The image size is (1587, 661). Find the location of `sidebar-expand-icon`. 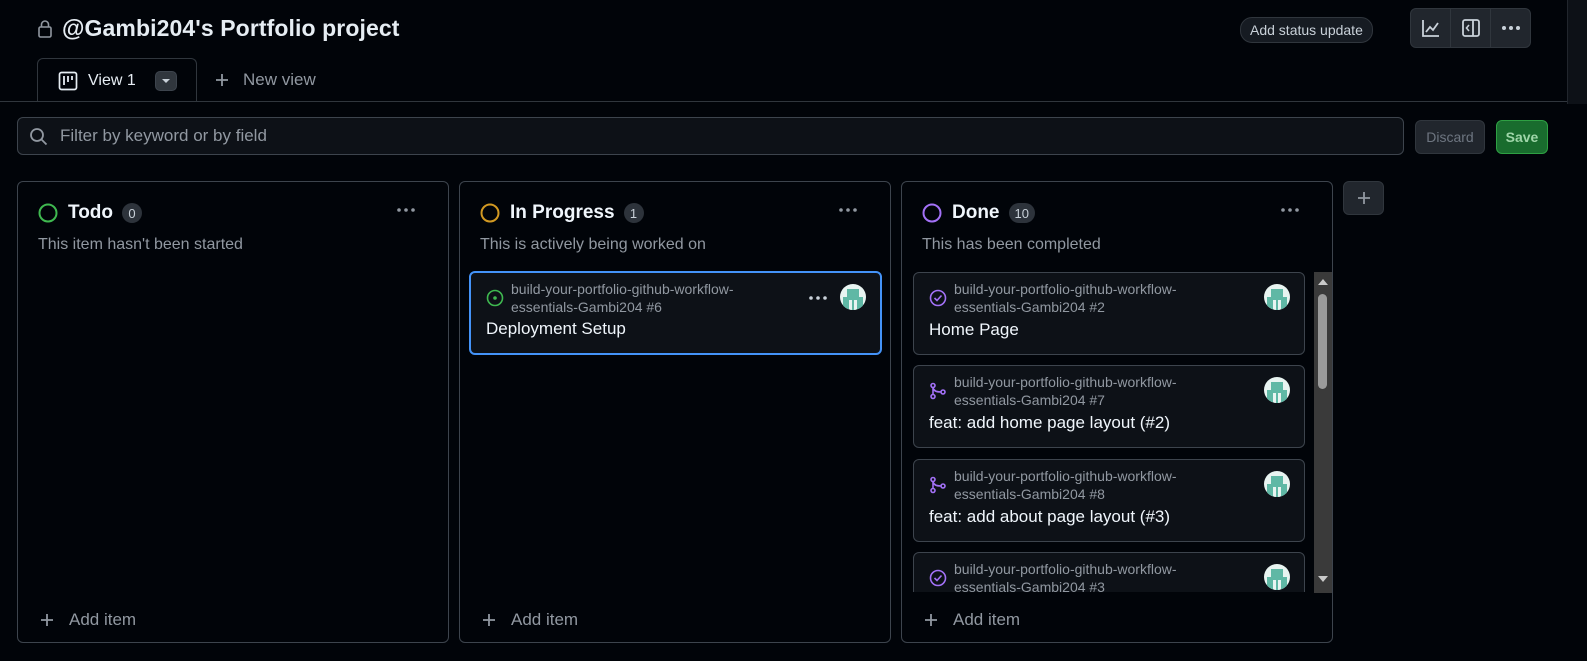

sidebar-expand-icon is located at coordinates (1471, 28).